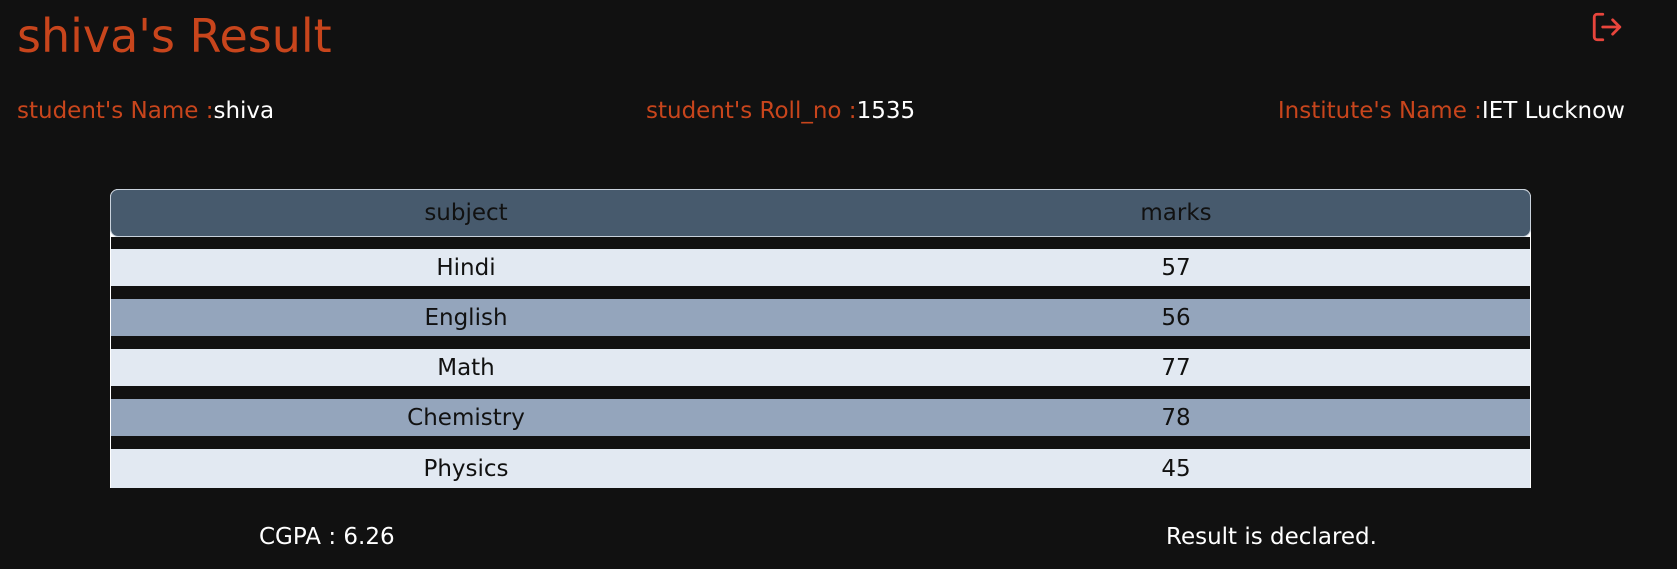 The width and height of the screenshot is (1677, 569). I want to click on subject-cell: Math, so click(466, 367).